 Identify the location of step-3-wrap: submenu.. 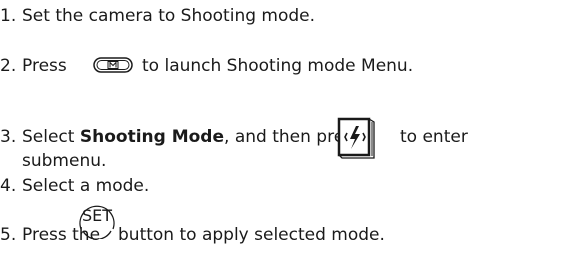
(64, 161).